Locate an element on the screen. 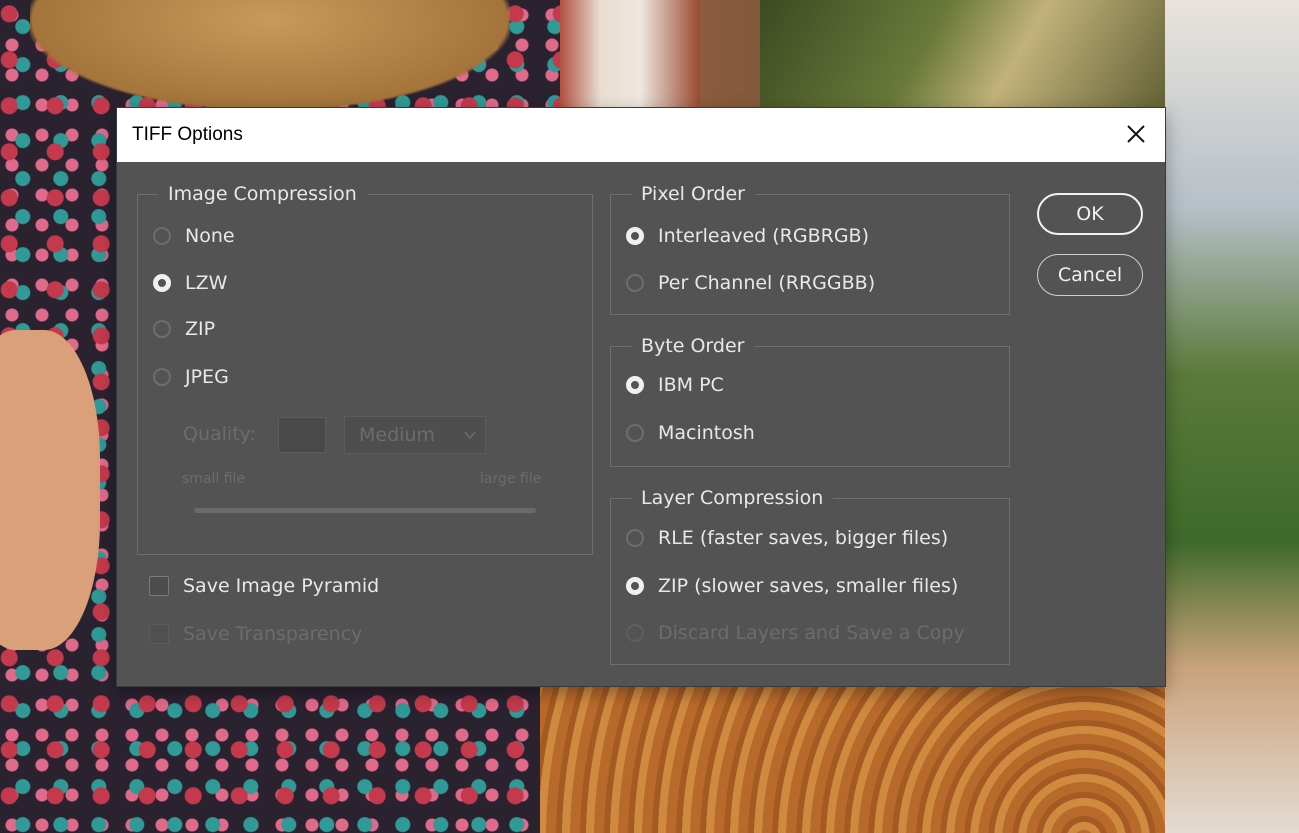  radio-macintosh is located at coordinates (635, 433).